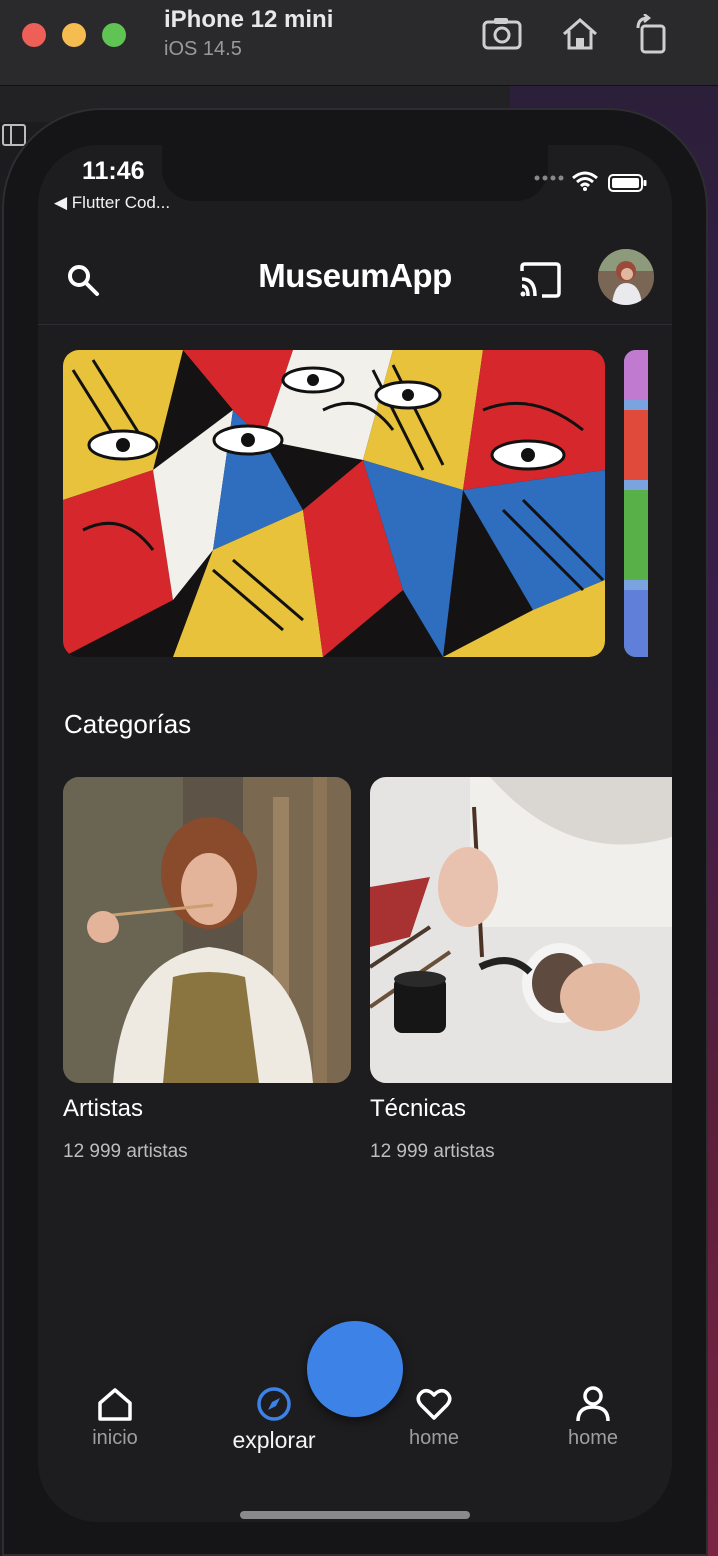 The height and width of the screenshot is (1556, 718). I want to click on zoom-window-button, so click(114, 35).